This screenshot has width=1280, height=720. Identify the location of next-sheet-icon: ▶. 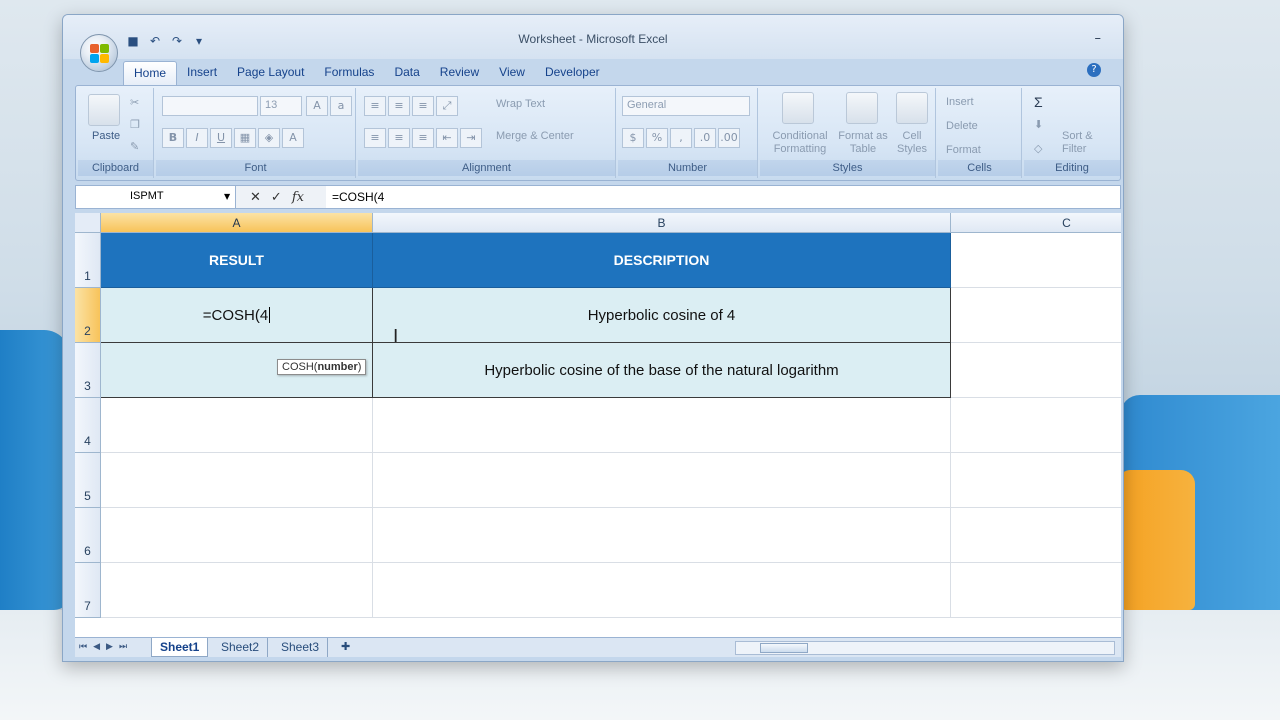
(109, 646).